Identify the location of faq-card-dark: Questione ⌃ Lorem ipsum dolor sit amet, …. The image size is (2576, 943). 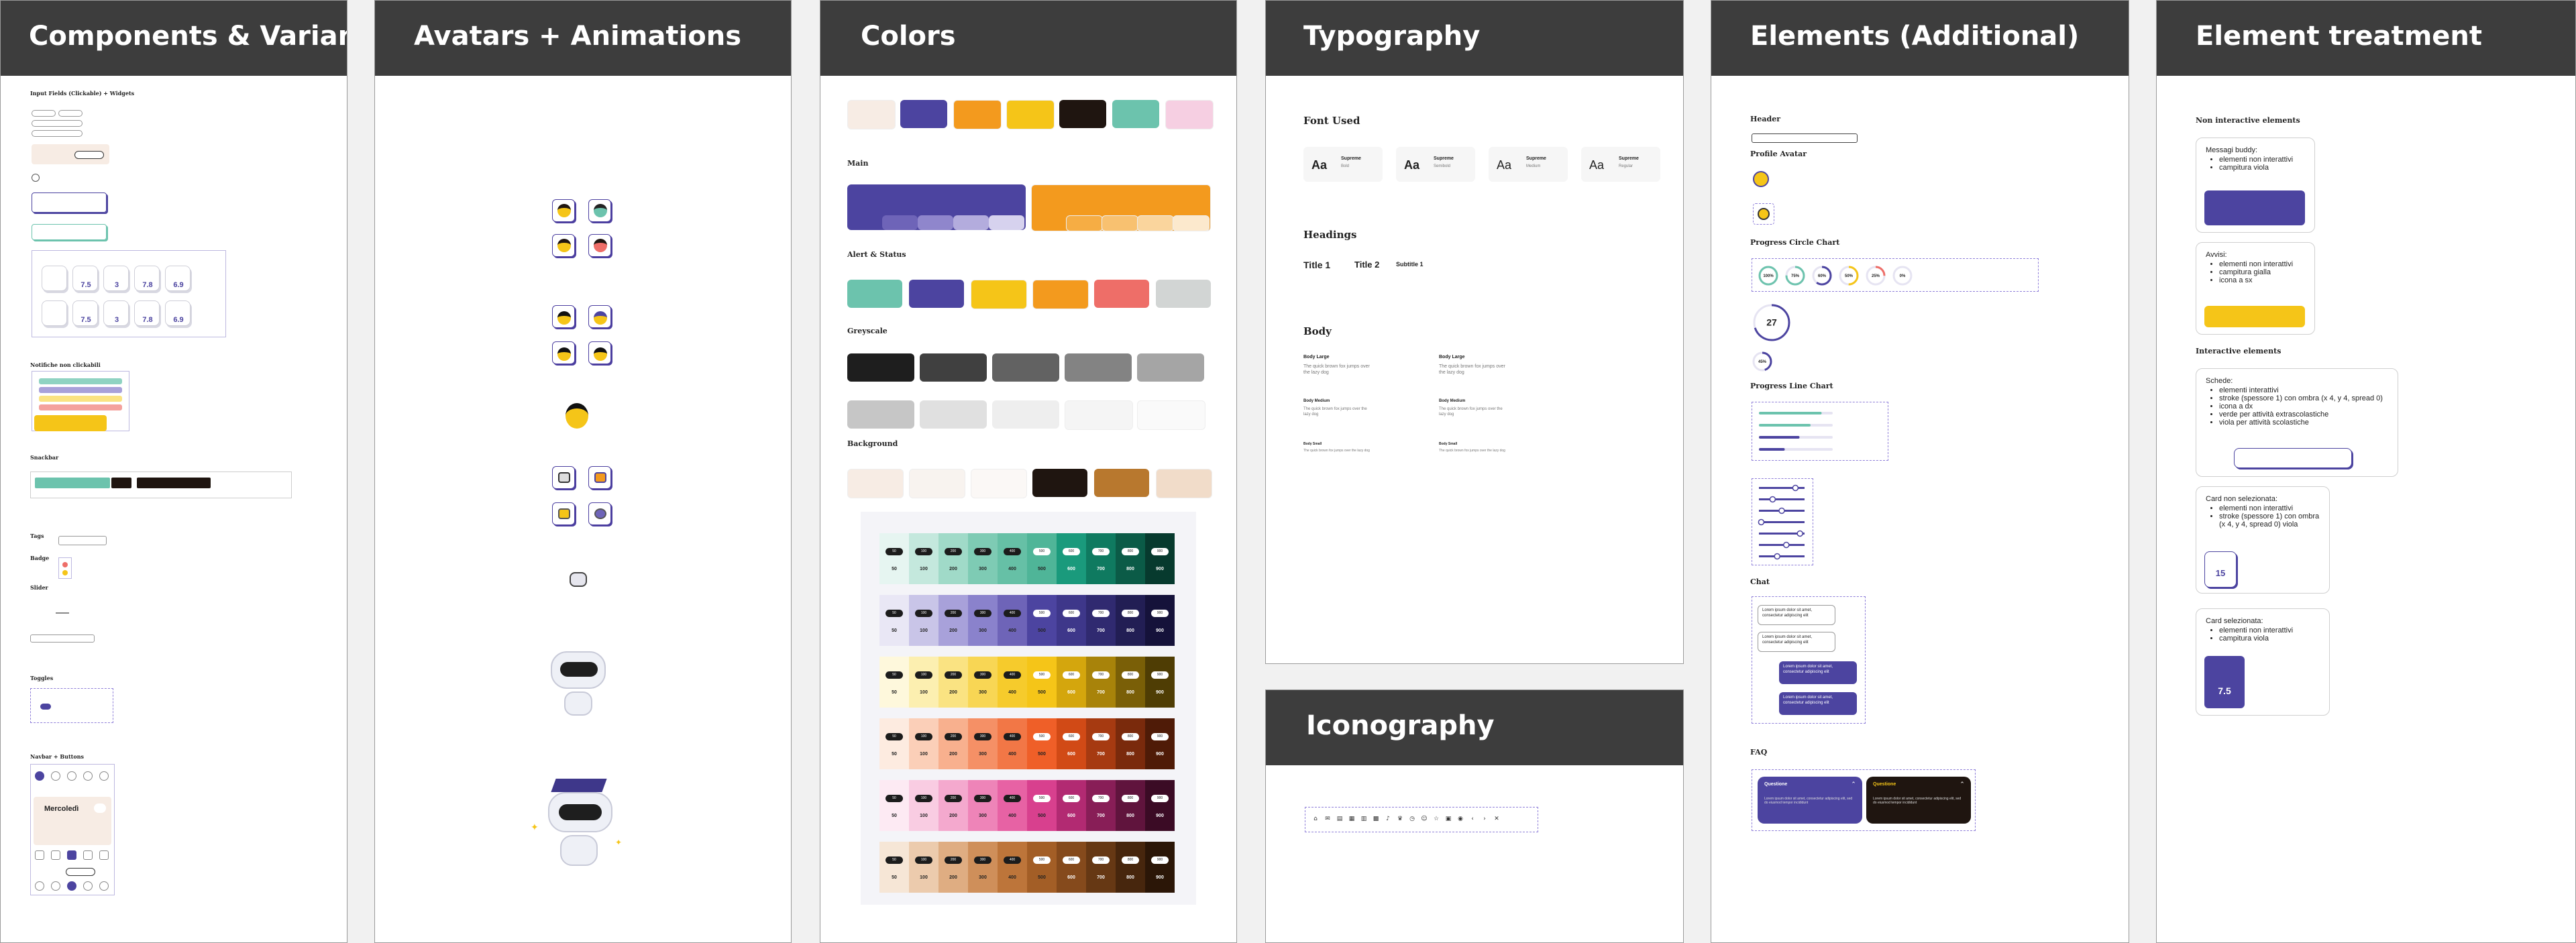
(1918, 800).